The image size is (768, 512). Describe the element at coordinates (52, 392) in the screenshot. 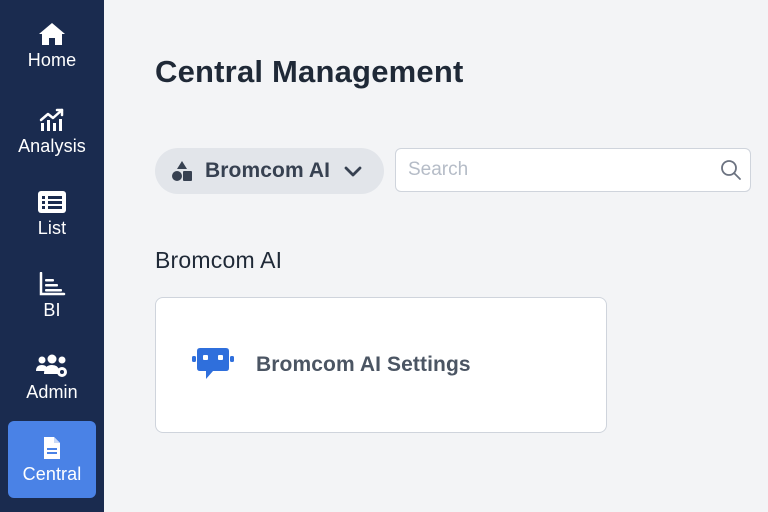

I see `sidebar-item-label: Admin` at that location.